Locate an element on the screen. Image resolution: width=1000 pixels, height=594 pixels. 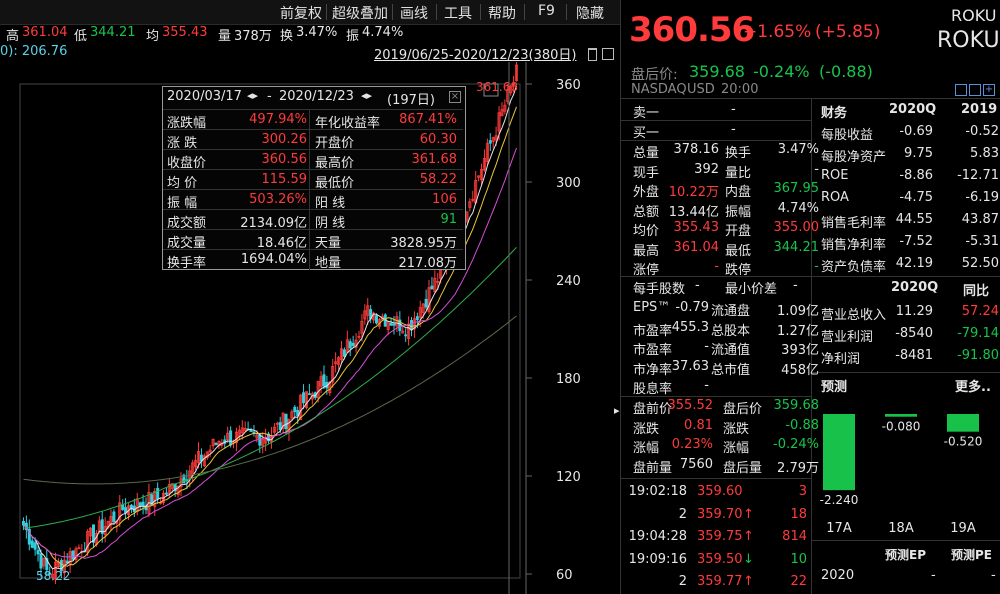
popup-start-date: 2020/03/17 is located at coordinates (204, 96).